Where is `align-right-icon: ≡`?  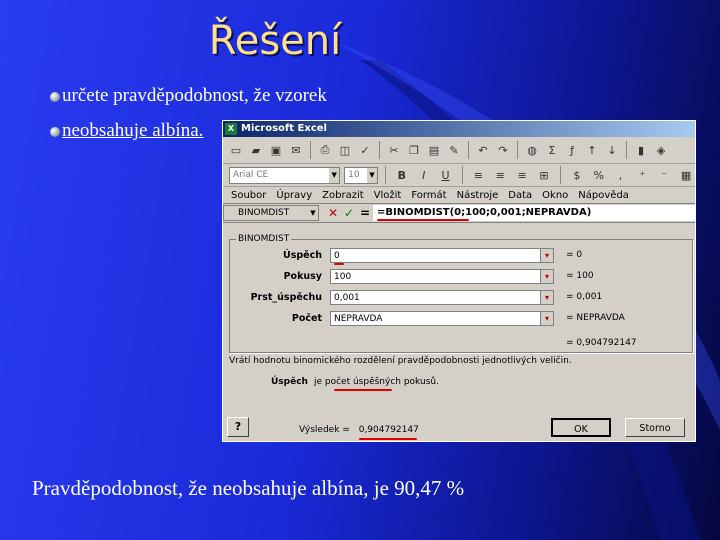 align-right-icon: ≡ is located at coordinates (522, 175).